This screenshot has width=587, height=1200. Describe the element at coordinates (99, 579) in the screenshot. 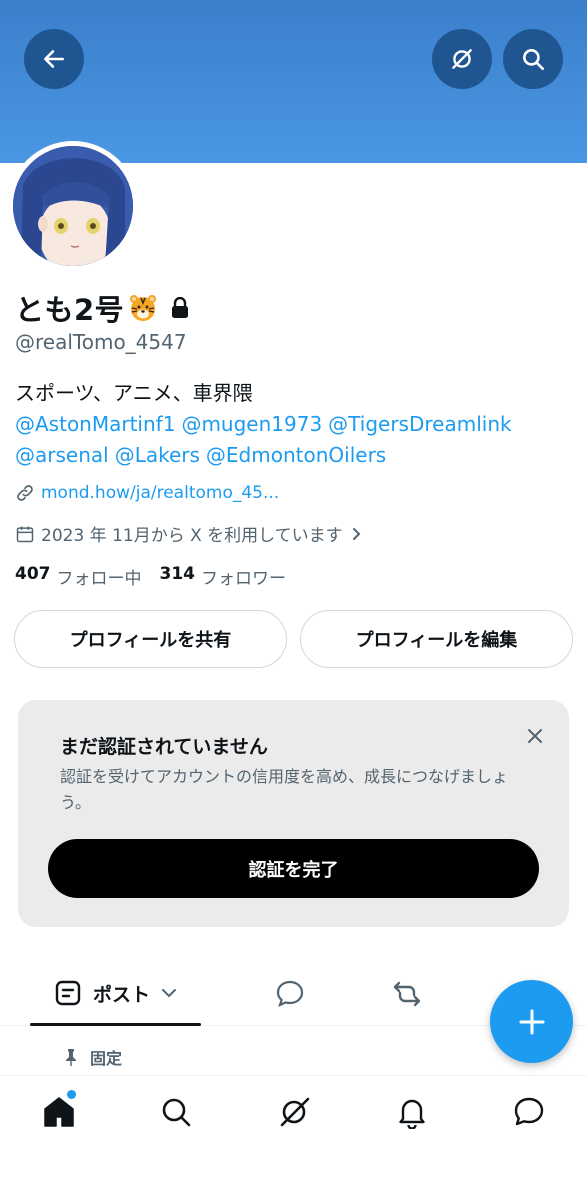

I see `following-label: フォロー中` at that location.